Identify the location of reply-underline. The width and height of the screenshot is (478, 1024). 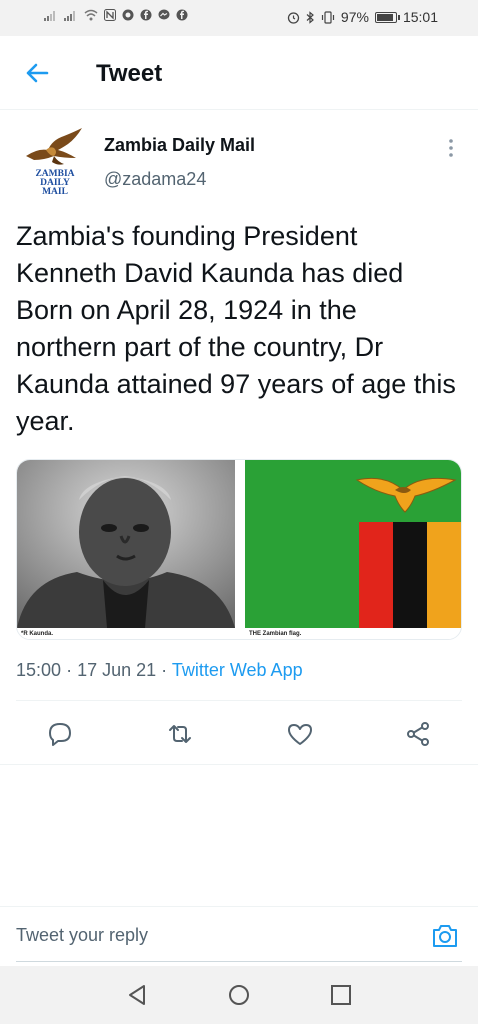
(239, 961).